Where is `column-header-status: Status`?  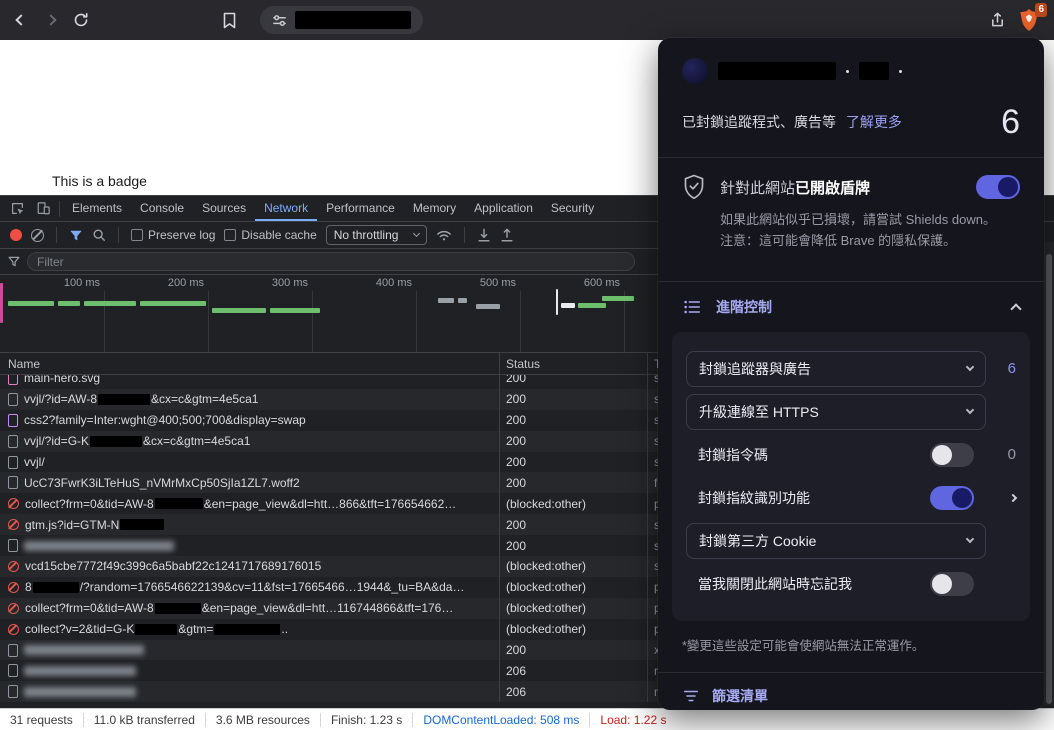
column-header-status: Status is located at coordinates (574, 363).